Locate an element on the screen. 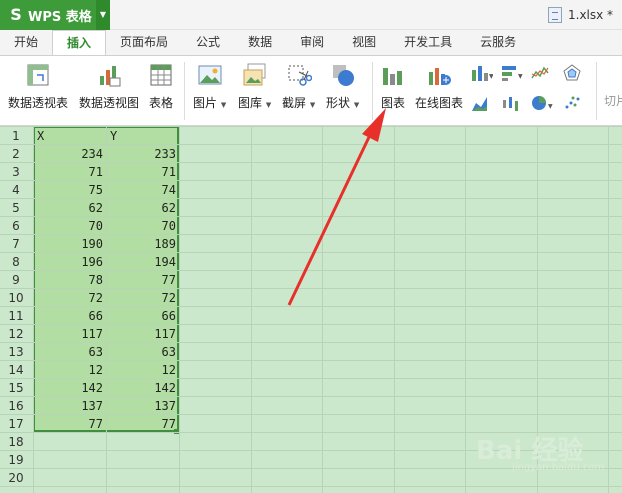  wps-logo-icon: S is located at coordinates (16, 14).